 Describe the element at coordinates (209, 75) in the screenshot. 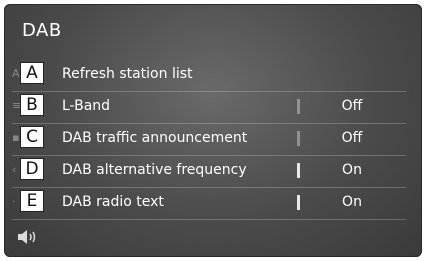

I see `refresh-station-list-row: A Refresh station list` at that location.